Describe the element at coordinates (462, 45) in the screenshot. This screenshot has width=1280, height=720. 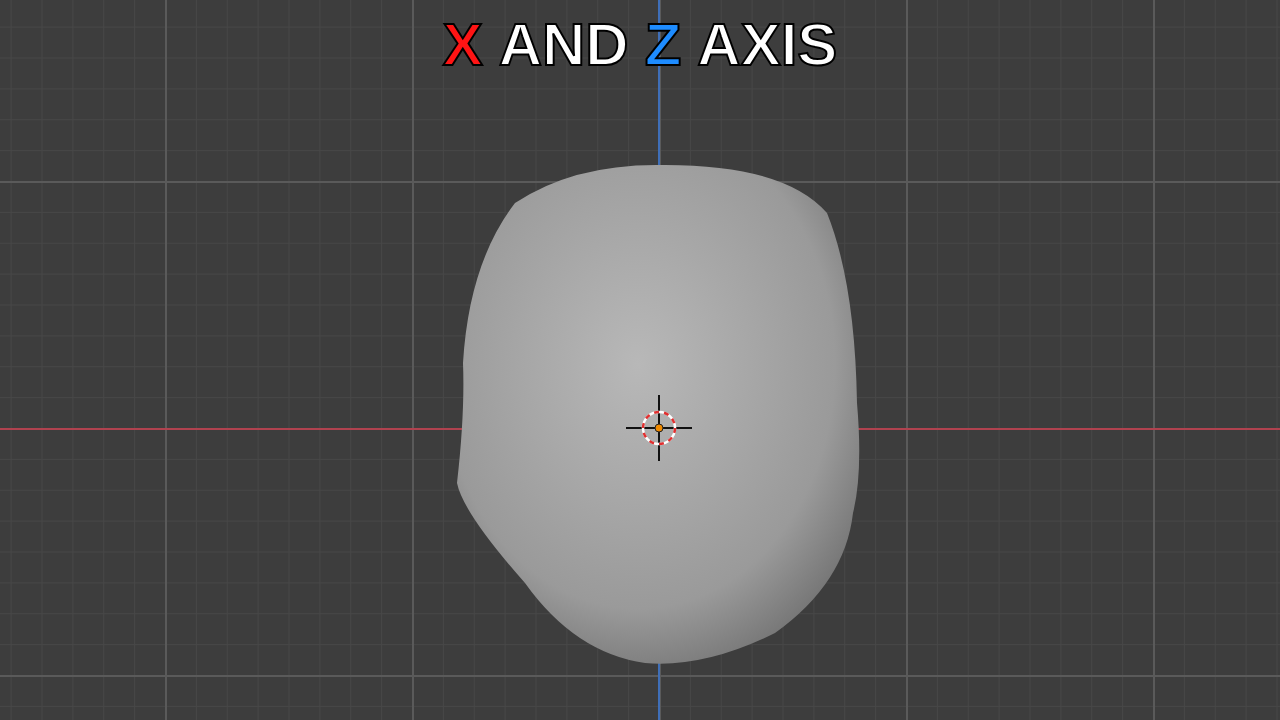
I see `title-word: X` at that location.